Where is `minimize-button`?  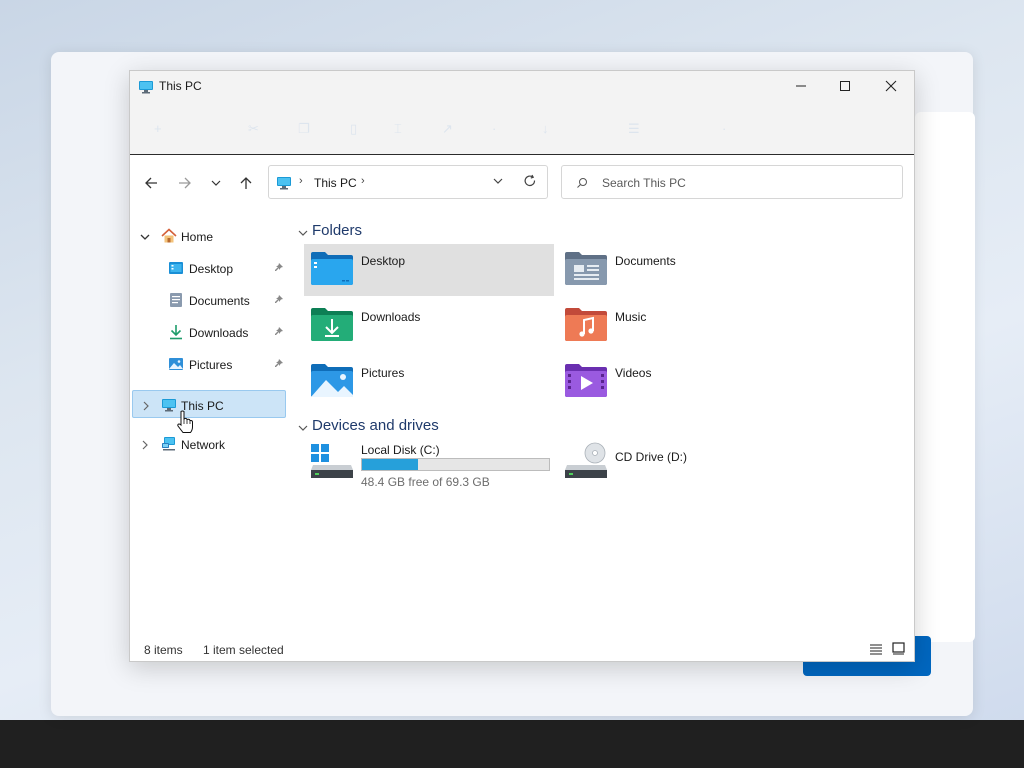
minimize-button is located at coordinates (801, 86).